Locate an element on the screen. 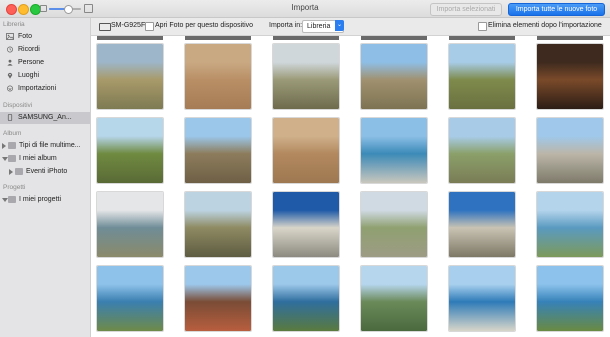  sidebar-item-label: I miei progetti is located at coordinates (40, 199).